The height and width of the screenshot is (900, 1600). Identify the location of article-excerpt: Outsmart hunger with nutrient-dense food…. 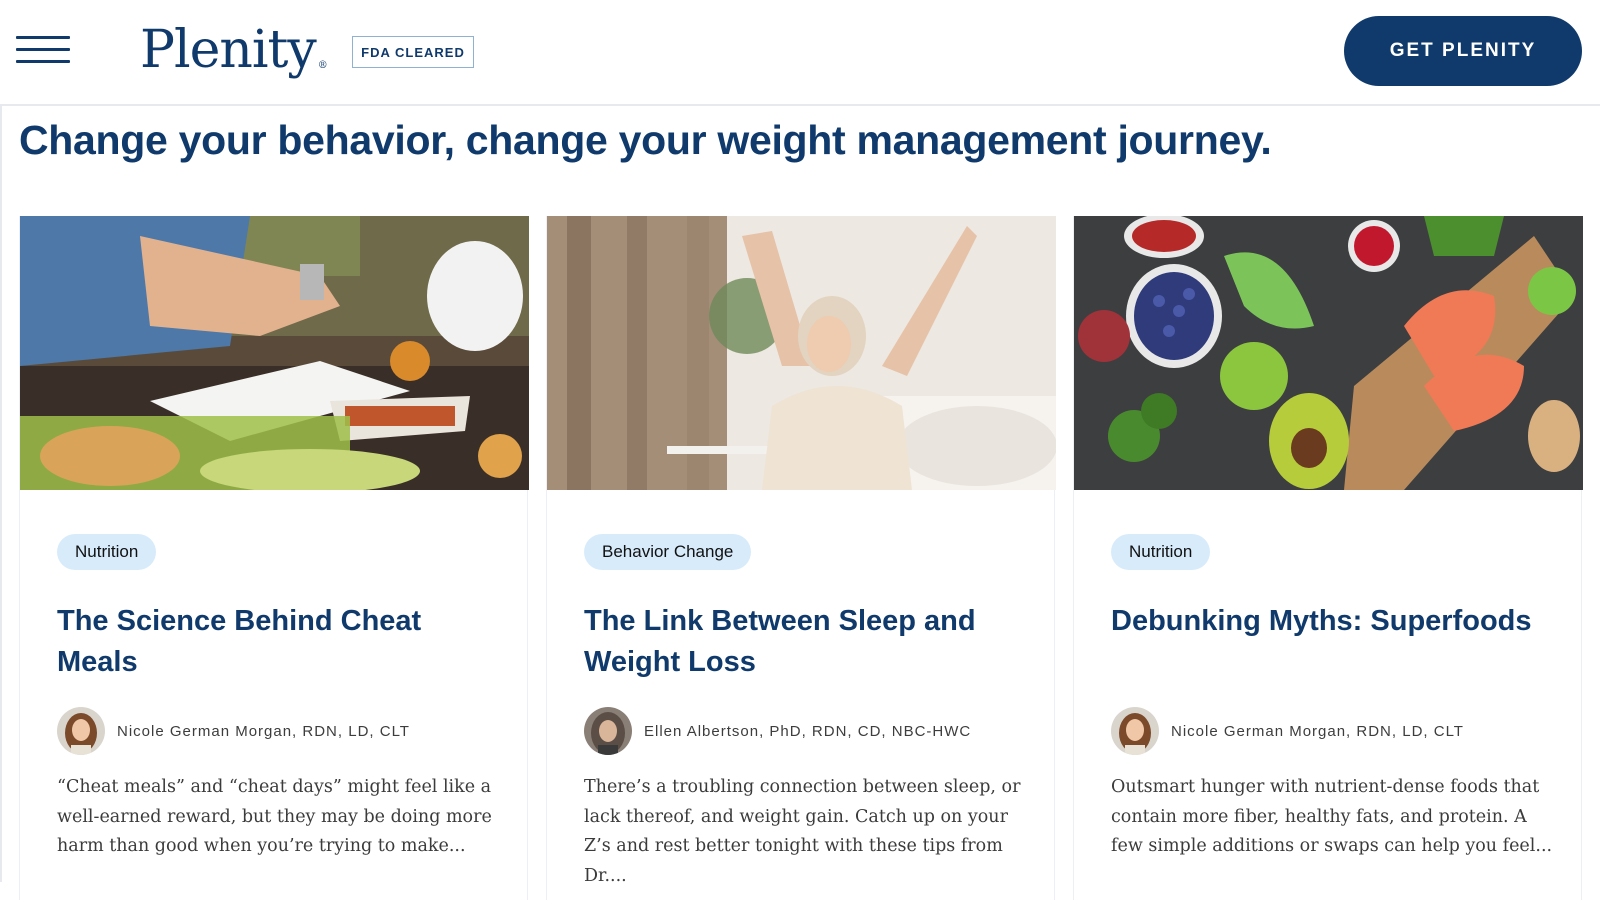
(1332, 816).